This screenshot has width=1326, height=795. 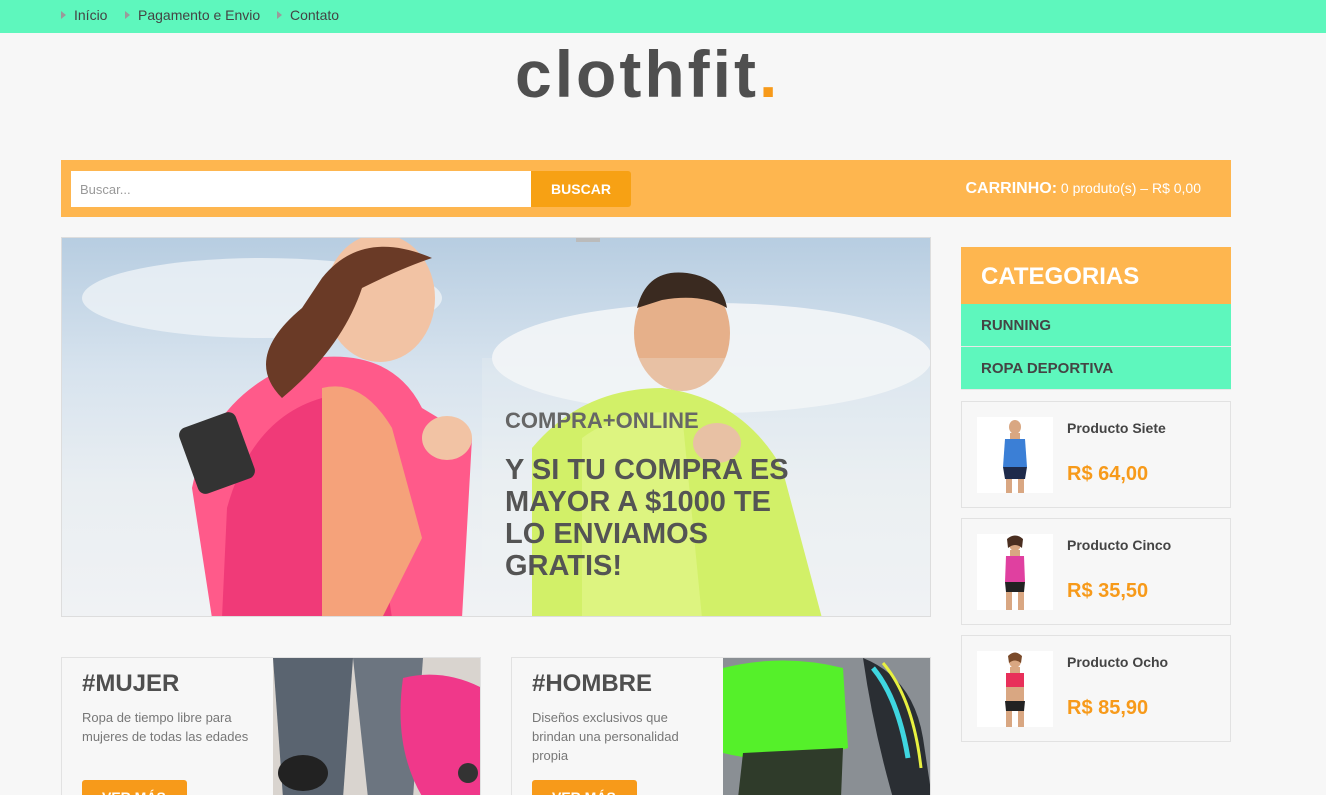 What do you see at coordinates (663, 16) in the screenshot?
I see `top-nav-bar: Início Pagamento e Envio Contato` at bounding box center [663, 16].